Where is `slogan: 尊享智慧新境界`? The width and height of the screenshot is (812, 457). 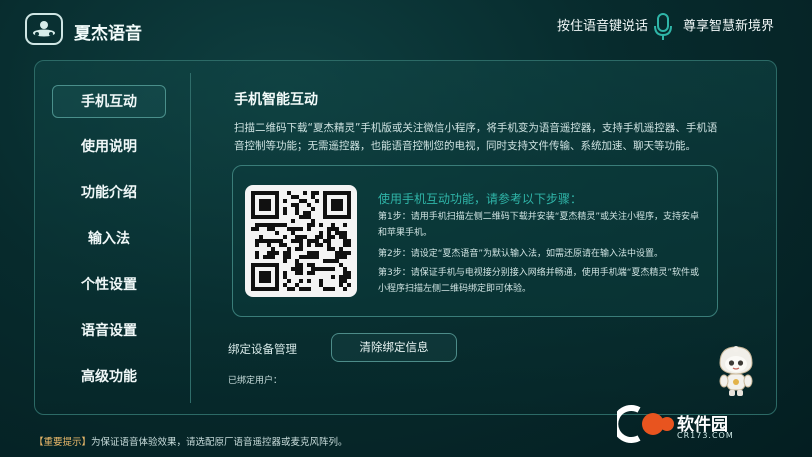 slogan: 尊享智慧新境界 is located at coordinates (729, 26).